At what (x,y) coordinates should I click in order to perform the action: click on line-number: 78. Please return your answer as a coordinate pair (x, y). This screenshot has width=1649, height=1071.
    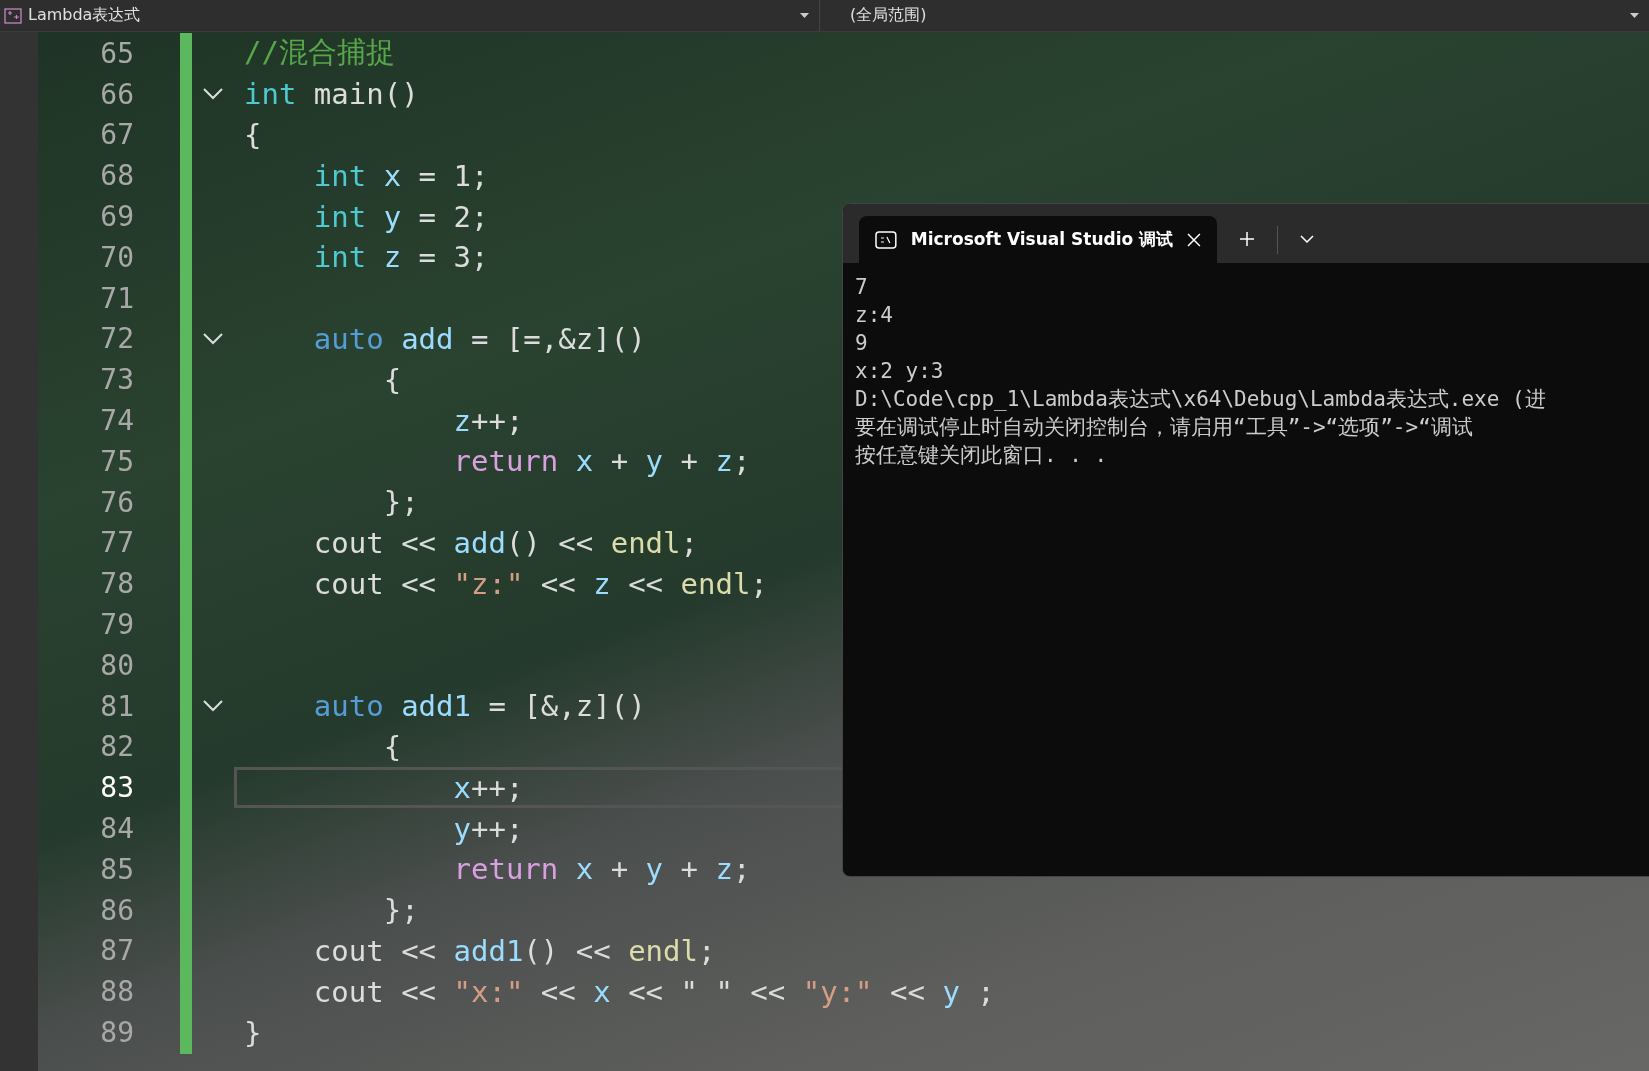
    Looking at the image, I should click on (117, 584).